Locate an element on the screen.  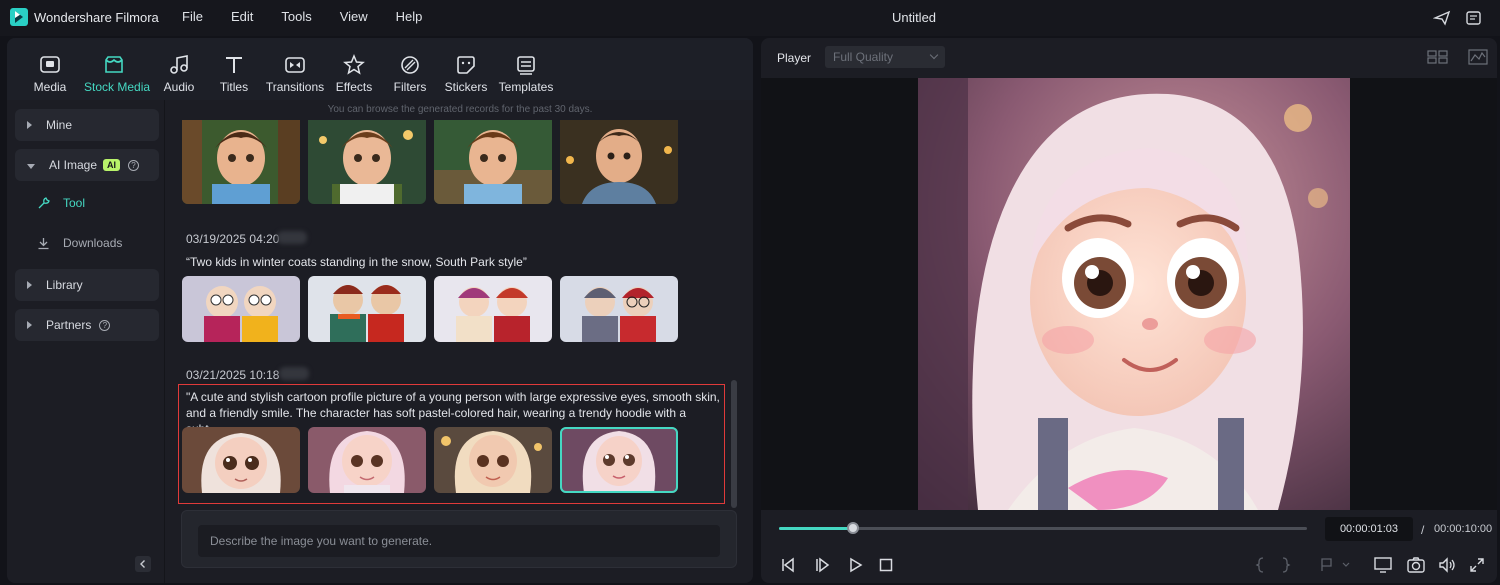
feedback-icon is located at coordinates (1474, 18).